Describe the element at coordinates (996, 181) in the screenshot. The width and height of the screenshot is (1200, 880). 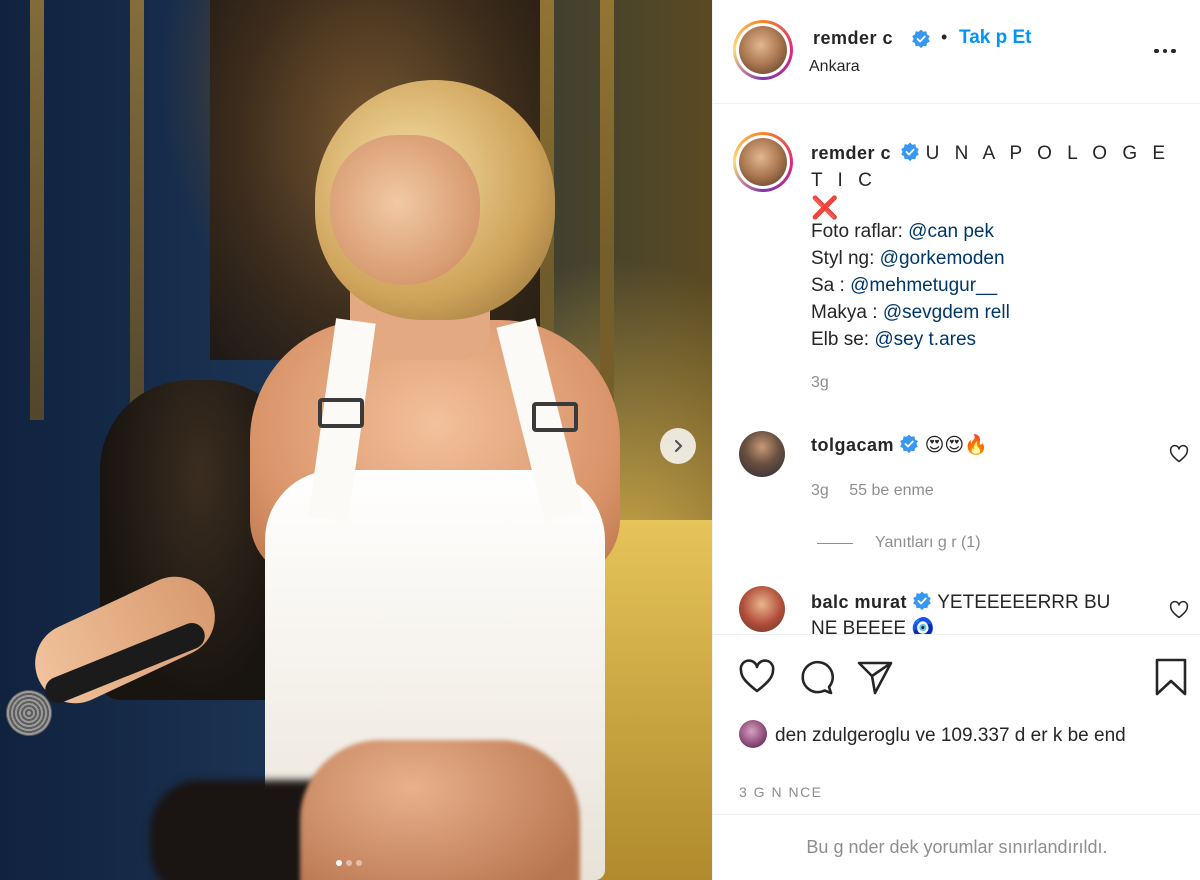
I see `caption: remder c U N A P O L O G E T I C ❌` at that location.